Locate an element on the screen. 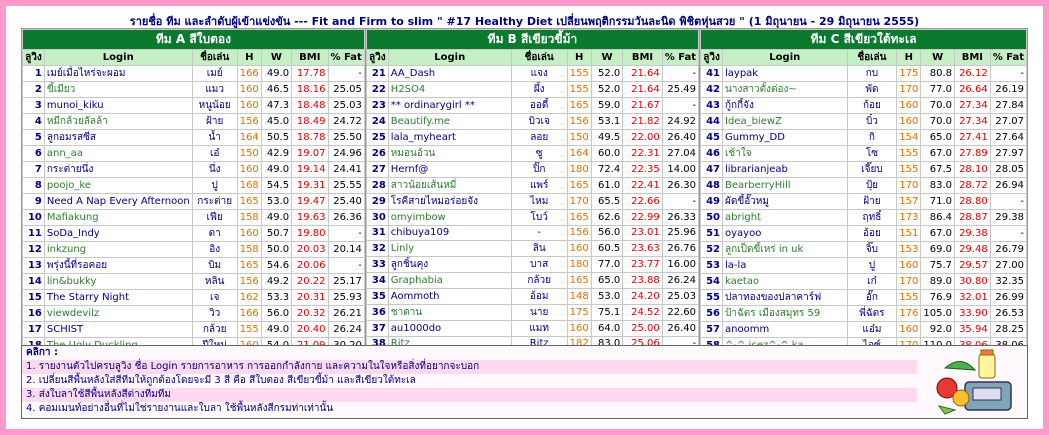 The height and width of the screenshot is (435, 1049). cell: 27.84 is located at coordinates (1008, 105).